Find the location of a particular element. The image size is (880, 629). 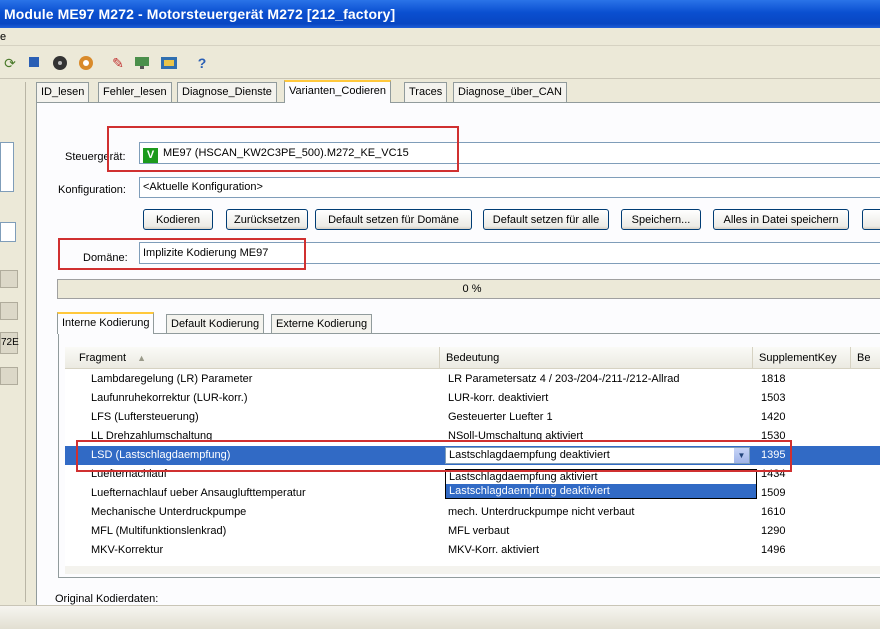

default-alle-button: Default setzen für alle is located at coordinates (546, 219).